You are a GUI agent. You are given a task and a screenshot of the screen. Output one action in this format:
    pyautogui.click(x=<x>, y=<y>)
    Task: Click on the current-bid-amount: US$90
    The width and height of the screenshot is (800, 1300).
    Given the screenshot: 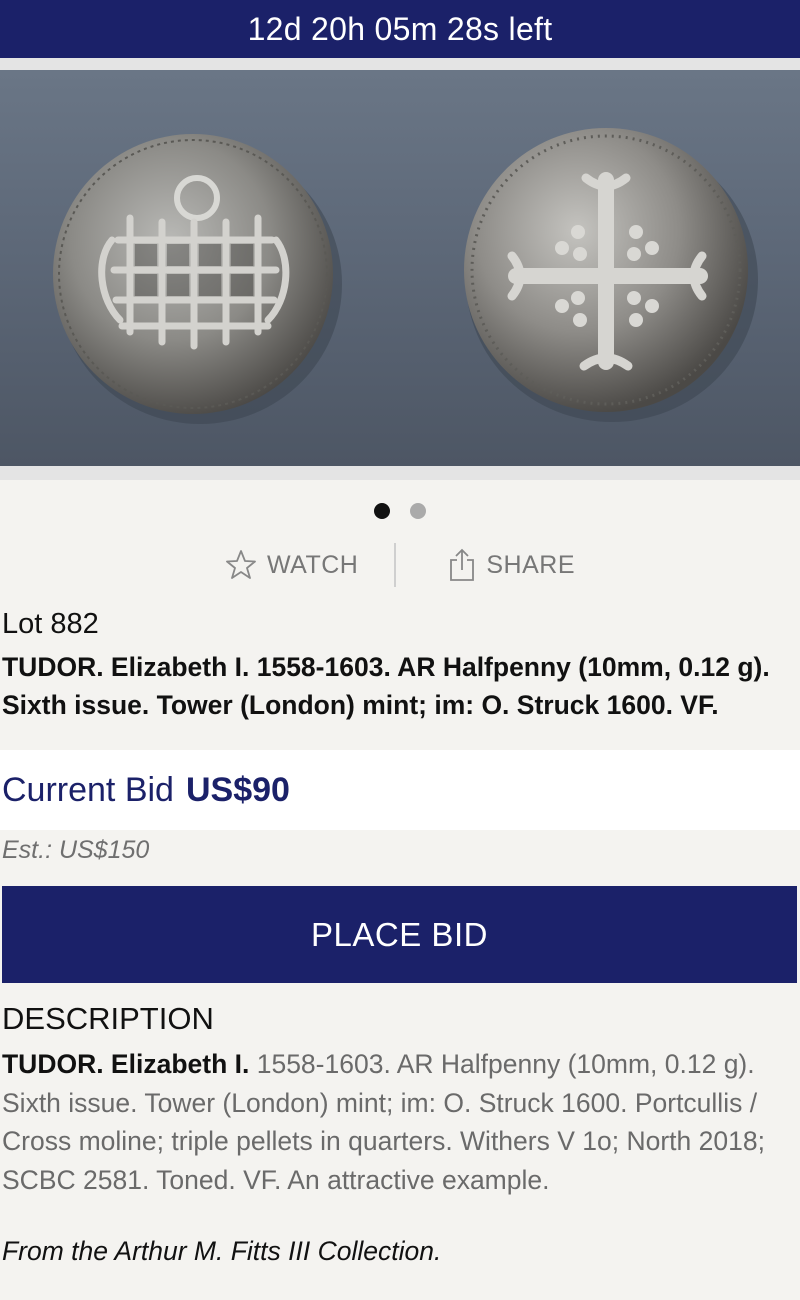 What is the action you would take?
    pyautogui.click(x=237, y=789)
    